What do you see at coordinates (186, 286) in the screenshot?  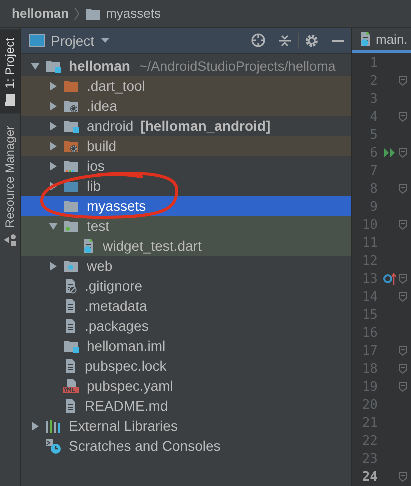 I see `tree-item: .gitignore` at bounding box center [186, 286].